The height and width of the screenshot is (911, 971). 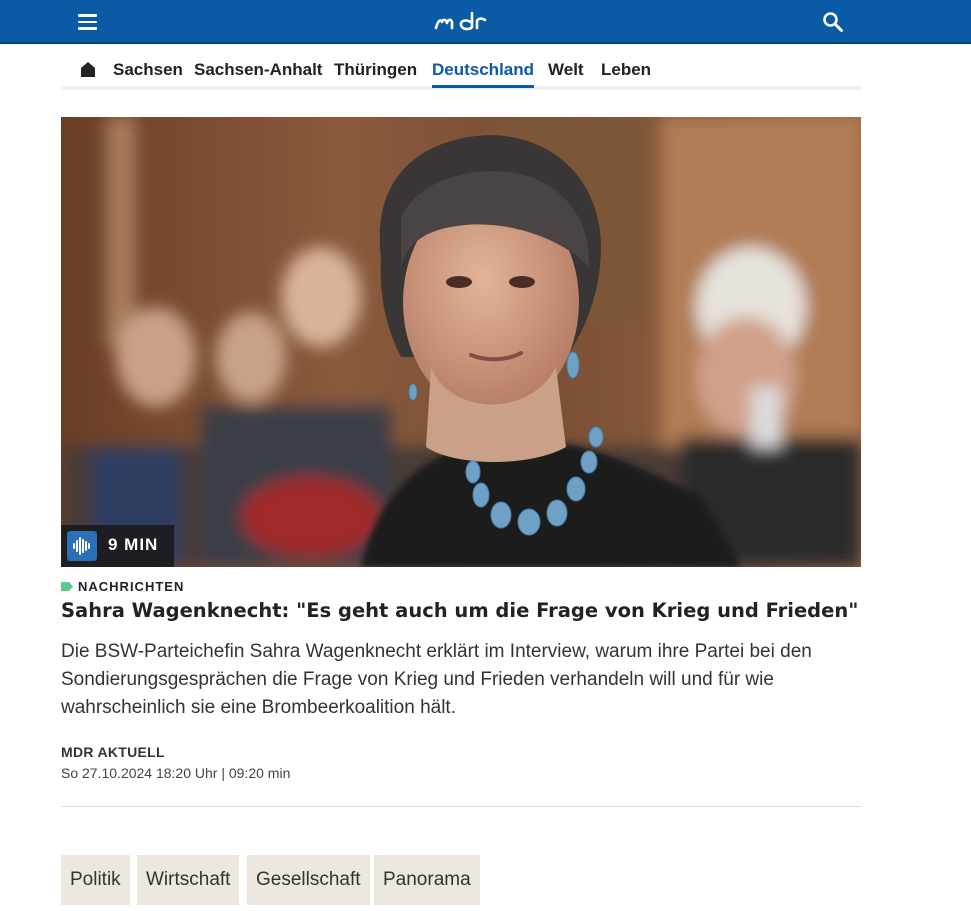 I want to click on divider, so click(x=461, y=806).